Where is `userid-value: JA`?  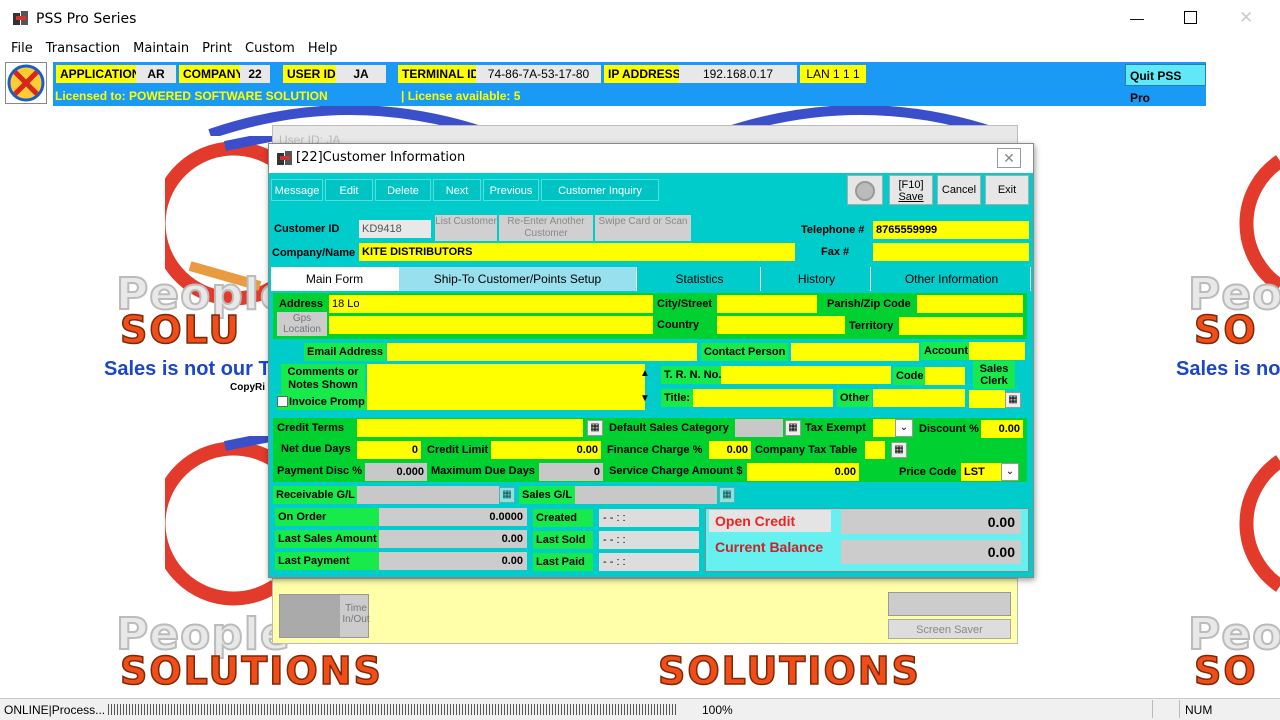
userid-value: JA is located at coordinates (361, 74).